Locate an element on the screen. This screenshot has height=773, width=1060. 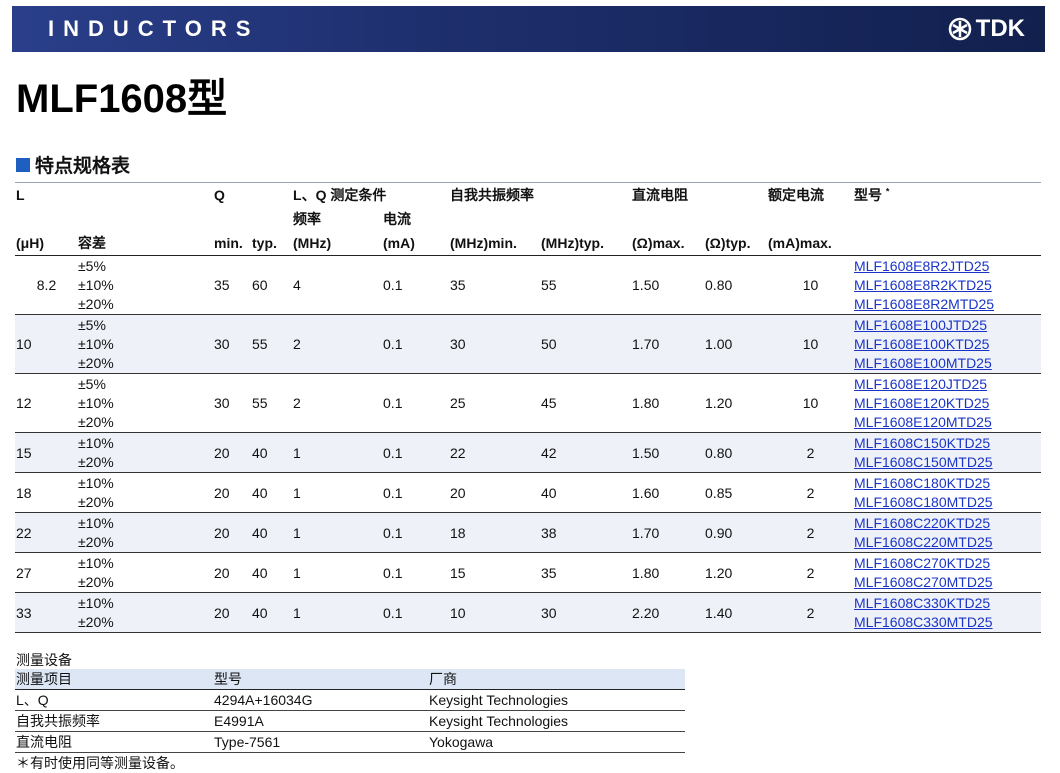
part-number-link: MLF1608C220KTD25 is located at coordinates (947, 523).